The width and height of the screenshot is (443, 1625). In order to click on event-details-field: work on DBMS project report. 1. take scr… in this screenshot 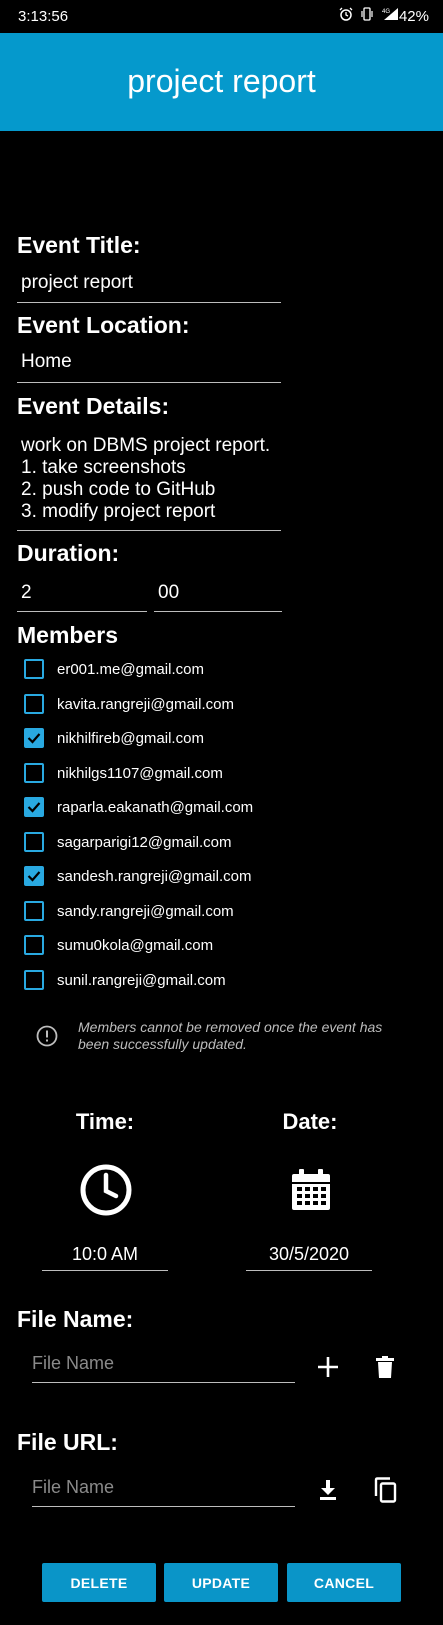, I will do `click(149, 481)`.